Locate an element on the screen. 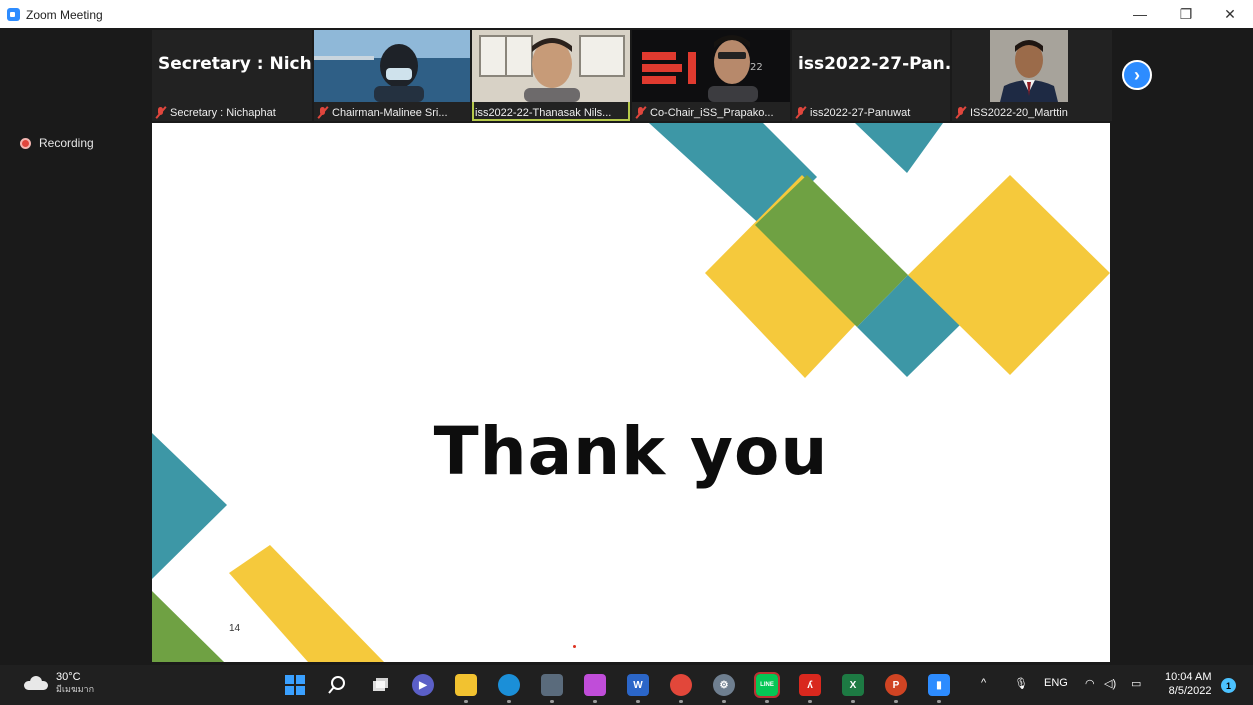 This screenshot has width=1253, height=705. notification-badge: 1 is located at coordinates (1228, 685).